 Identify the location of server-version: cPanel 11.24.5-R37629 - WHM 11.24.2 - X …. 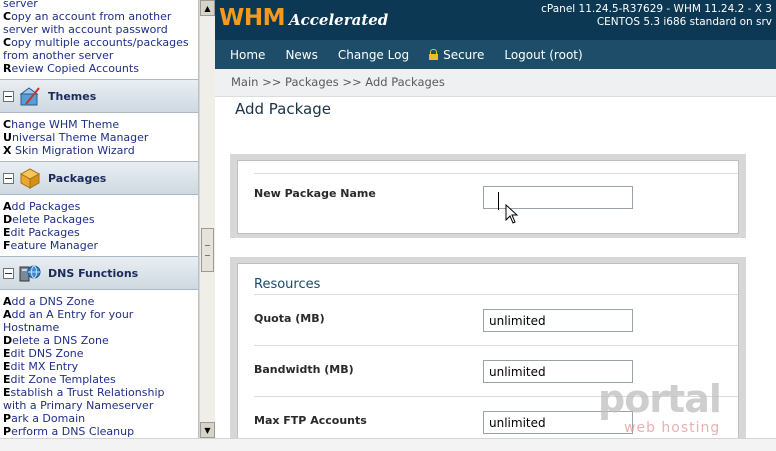
(656, 9).